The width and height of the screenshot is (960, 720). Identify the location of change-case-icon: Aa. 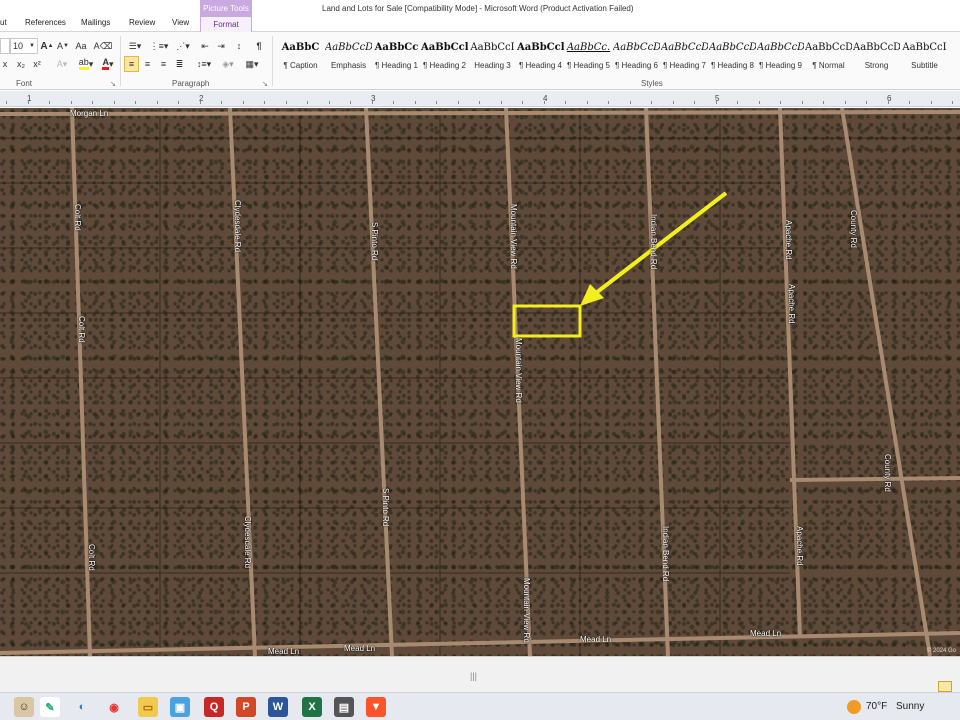
(81, 46).